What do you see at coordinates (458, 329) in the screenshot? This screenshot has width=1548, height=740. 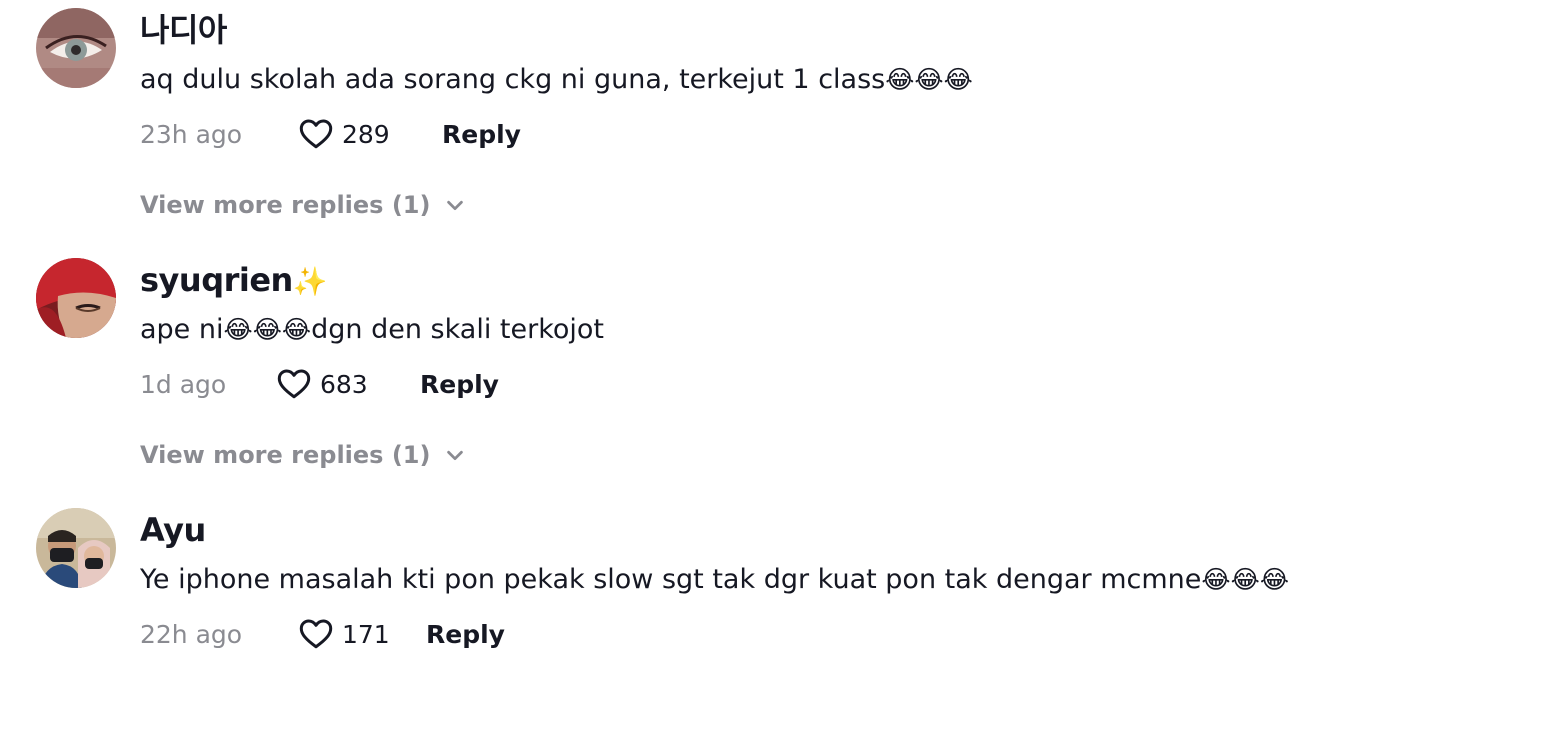 I see `comment-body-tail: dgn den skali terkojot` at bounding box center [458, 329].